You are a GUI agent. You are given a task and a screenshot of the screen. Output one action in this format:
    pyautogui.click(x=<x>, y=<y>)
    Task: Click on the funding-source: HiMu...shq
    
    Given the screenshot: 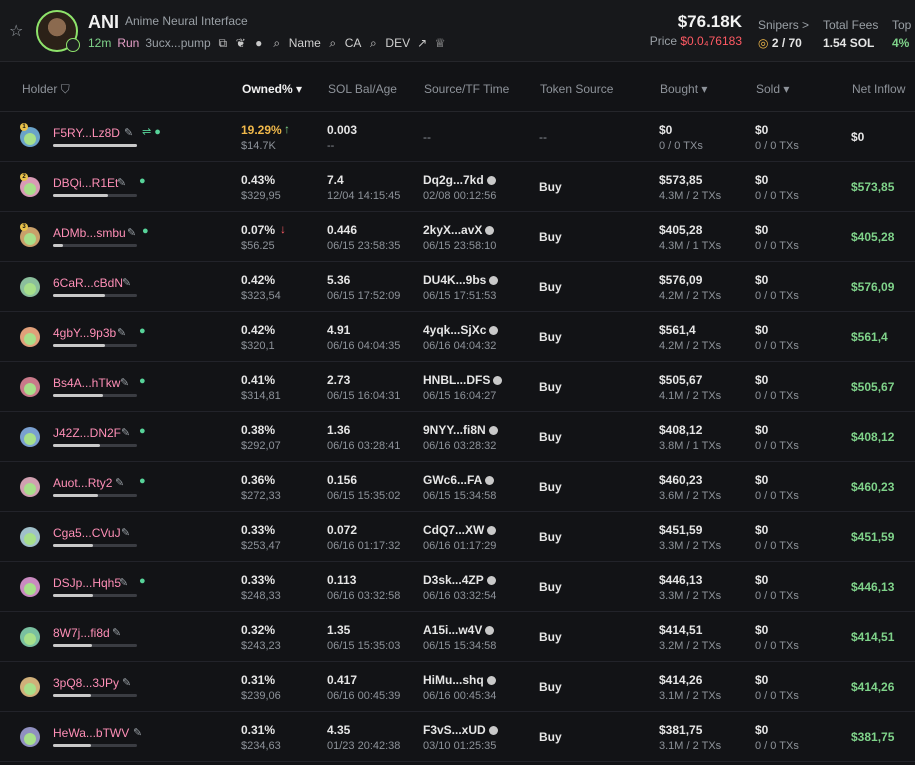 What is the action you would take?
    pyautogui.click(x=459, y=680)
    